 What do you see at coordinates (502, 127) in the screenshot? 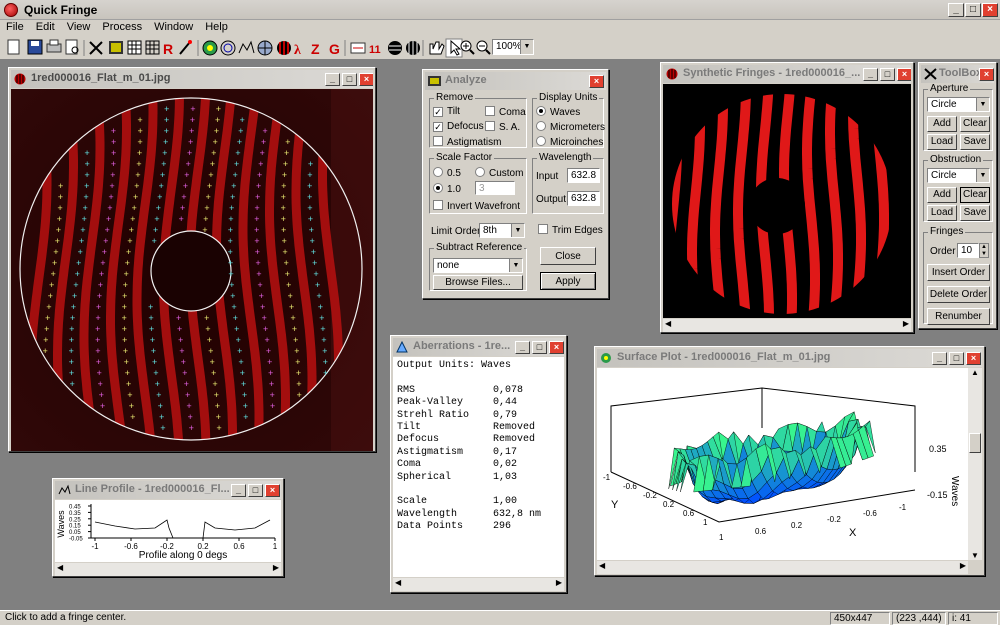
I see `sa-checkbox: S. A.` at bounding box center [502, 127].